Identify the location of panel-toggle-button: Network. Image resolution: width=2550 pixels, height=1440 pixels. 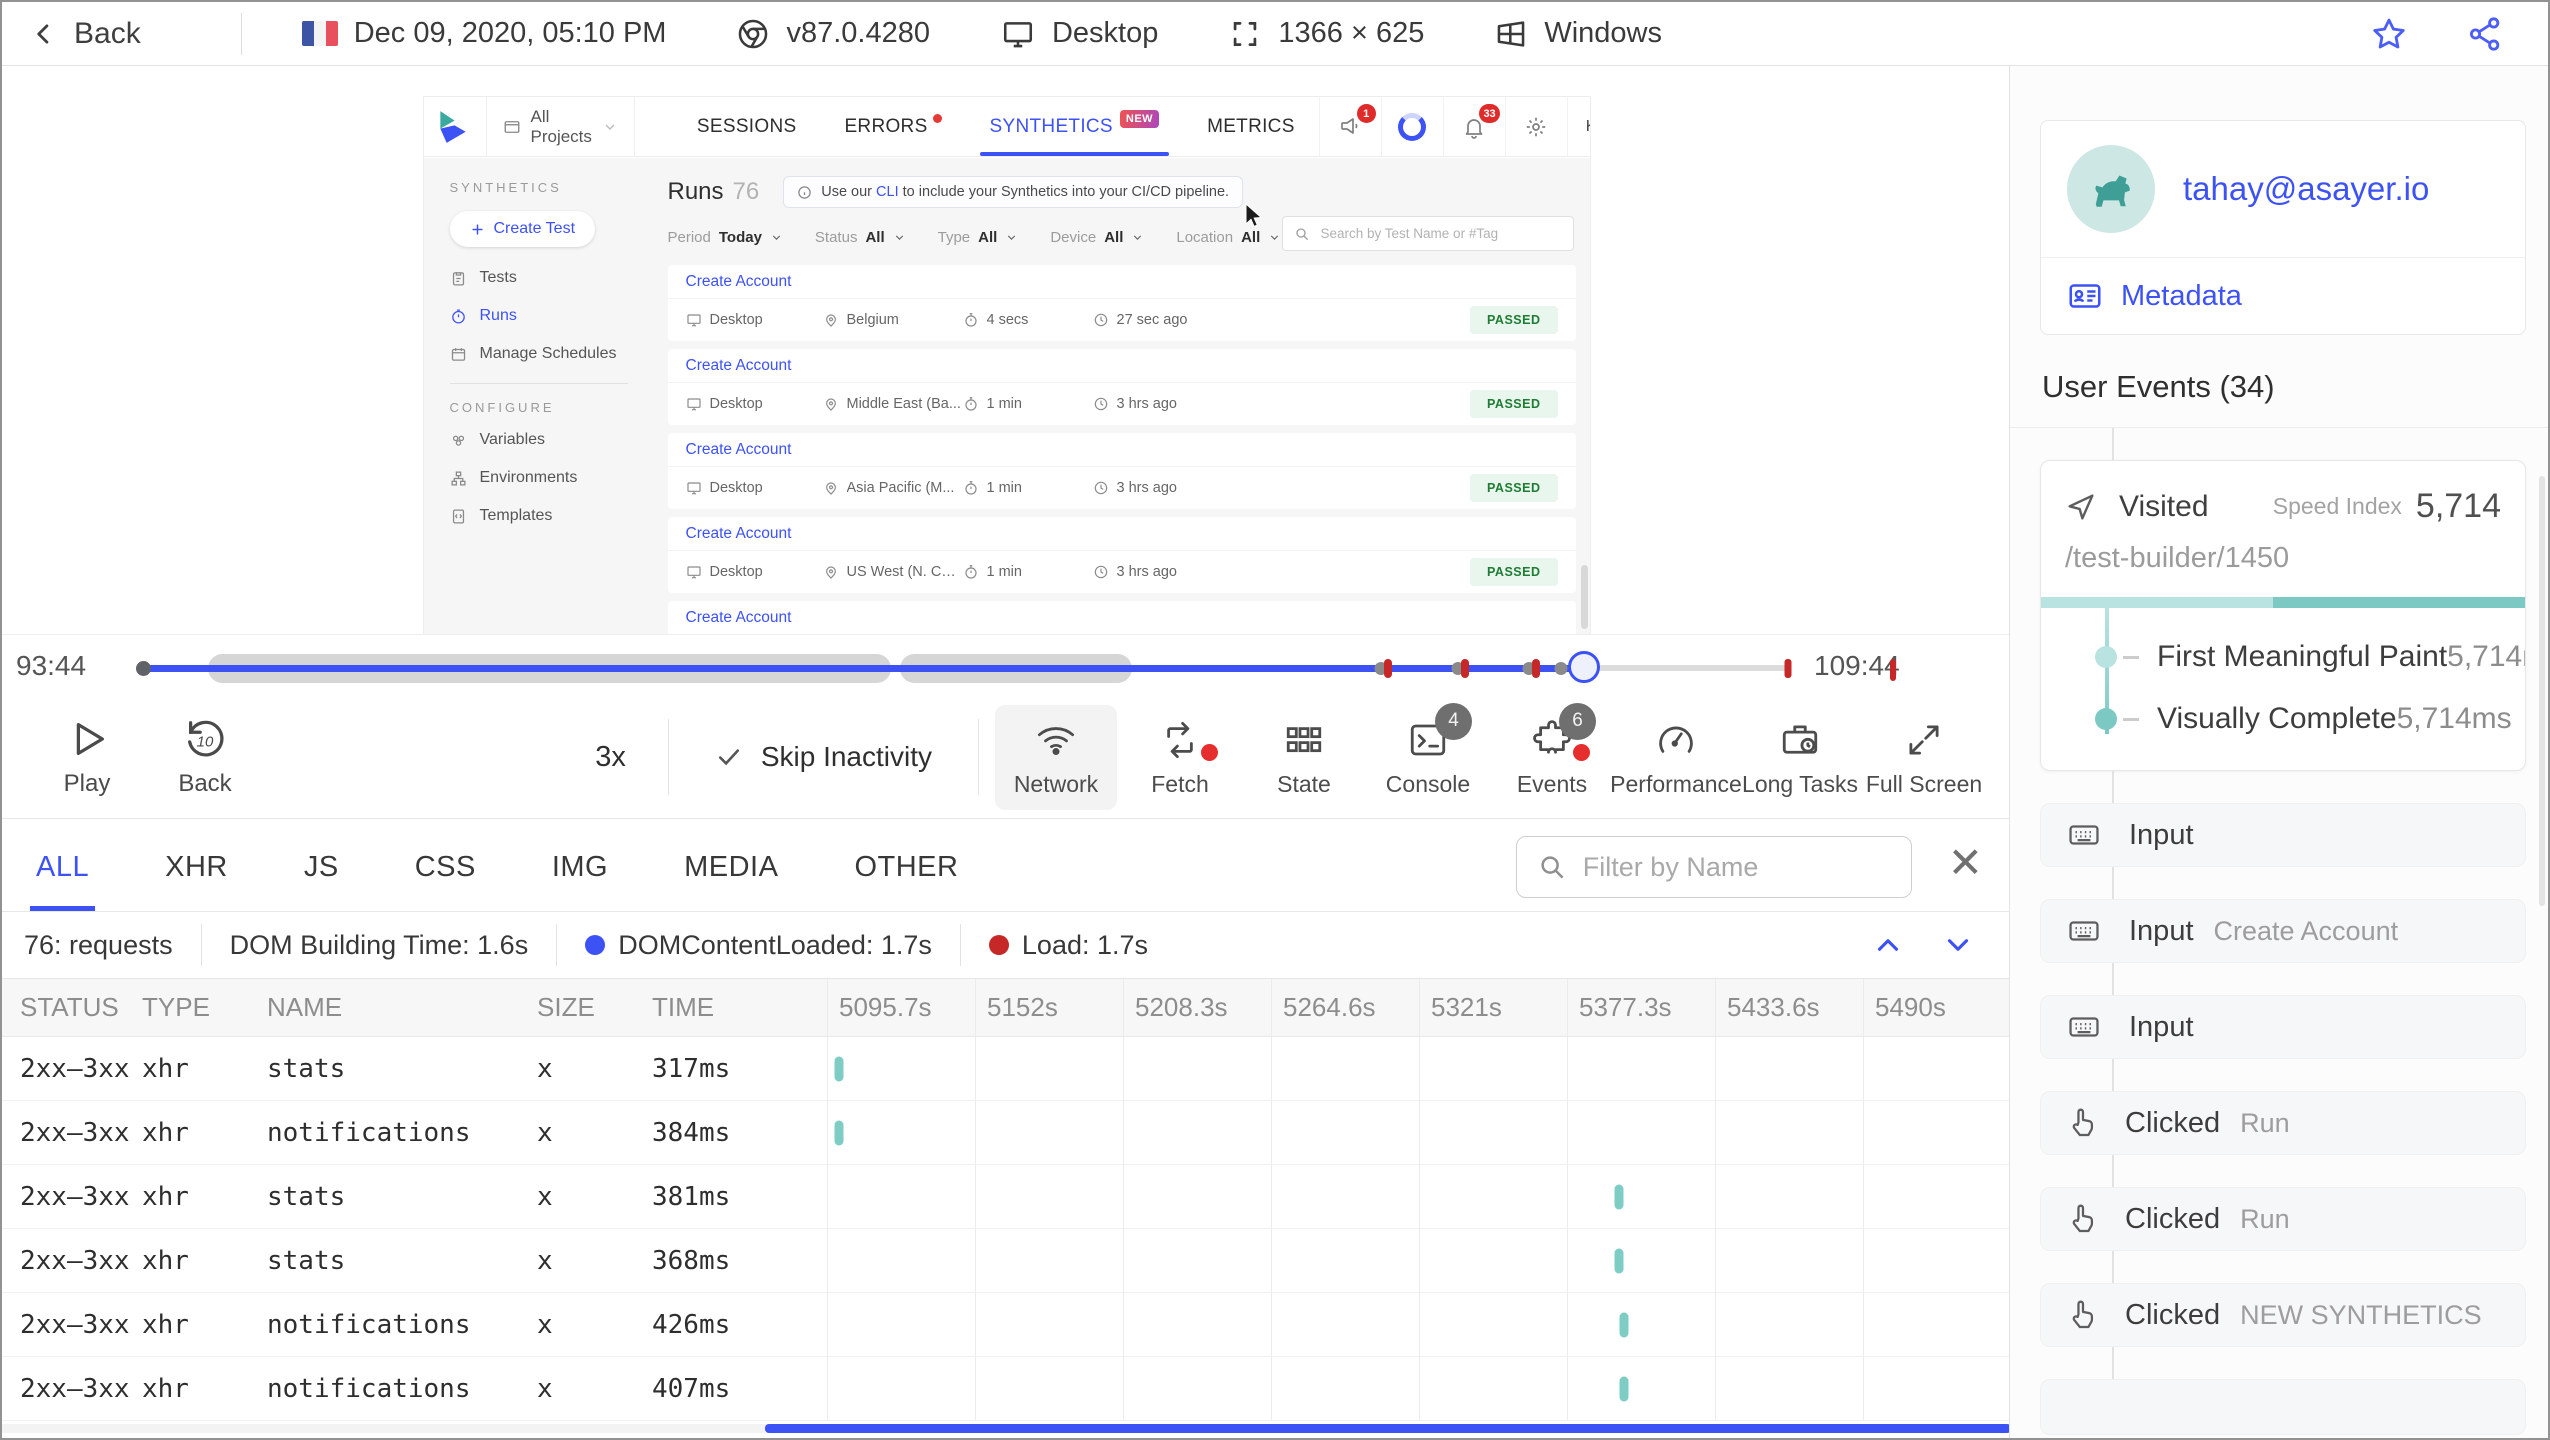
(1056, 757).